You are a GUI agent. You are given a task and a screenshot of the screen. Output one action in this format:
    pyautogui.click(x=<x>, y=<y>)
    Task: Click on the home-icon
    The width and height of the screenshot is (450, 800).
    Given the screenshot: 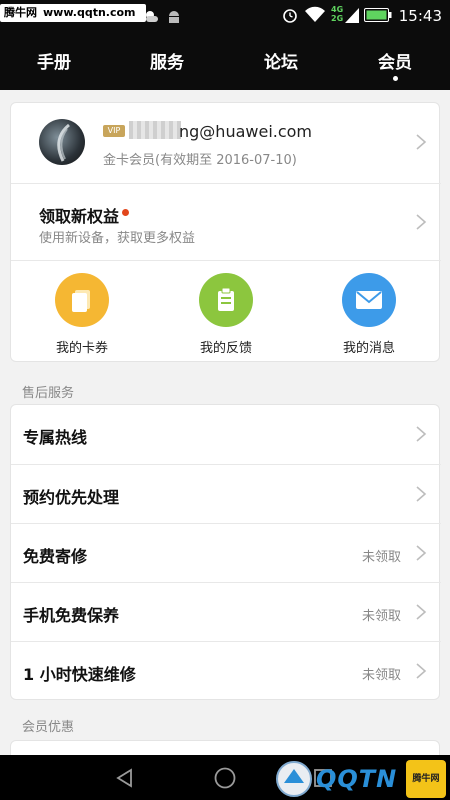 What is the action you would take?
    pyautogui.click(x=225, y=778)
    